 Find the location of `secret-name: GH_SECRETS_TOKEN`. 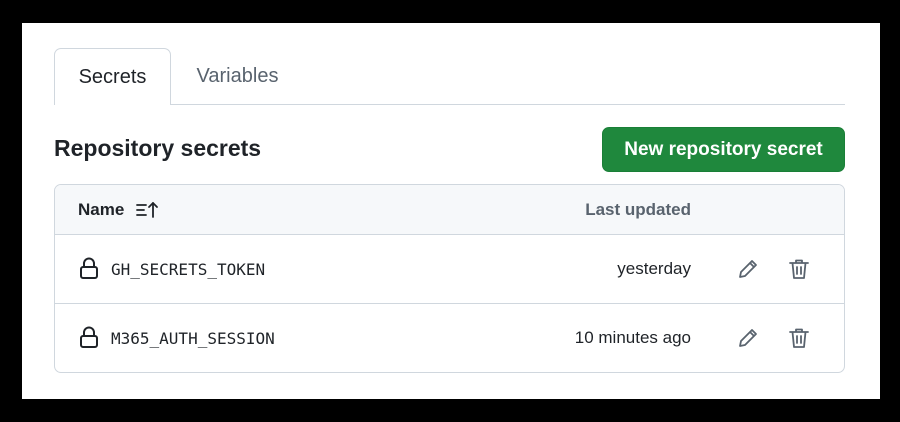

secret-name: GH_SECRETS_TOKEN is located at coordinates (188, 269).